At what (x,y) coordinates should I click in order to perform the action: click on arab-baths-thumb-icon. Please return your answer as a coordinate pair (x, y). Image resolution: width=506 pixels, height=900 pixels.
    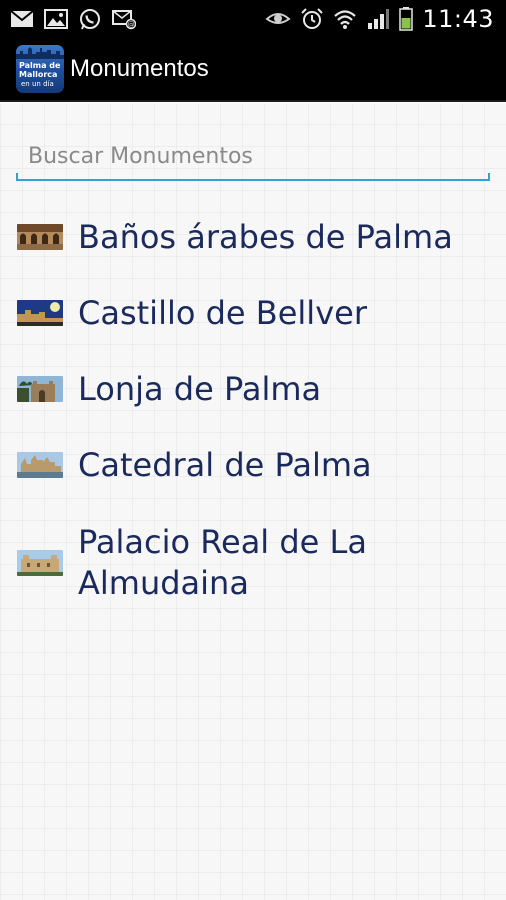
    Looking at the image, I should click on (40, 237).